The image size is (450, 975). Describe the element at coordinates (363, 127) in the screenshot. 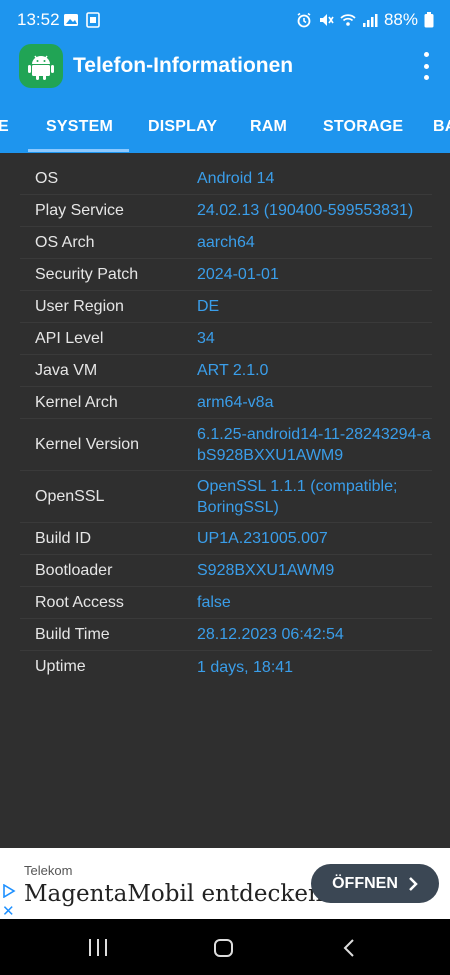

I see `tab-storage: STORAGE` at that location.